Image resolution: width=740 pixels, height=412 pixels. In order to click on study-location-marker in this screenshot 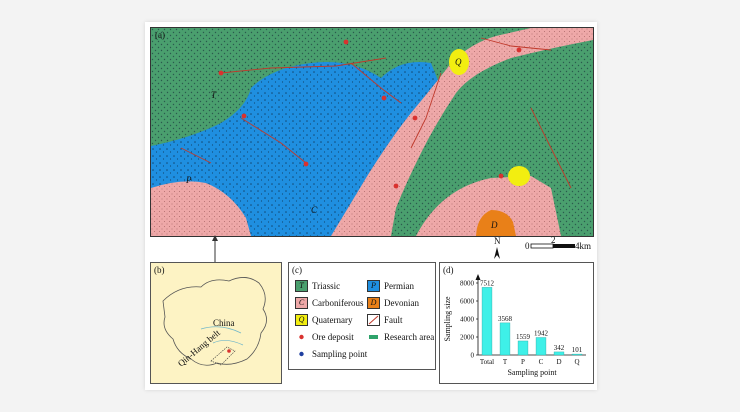, I will do `click(229, 351)`.